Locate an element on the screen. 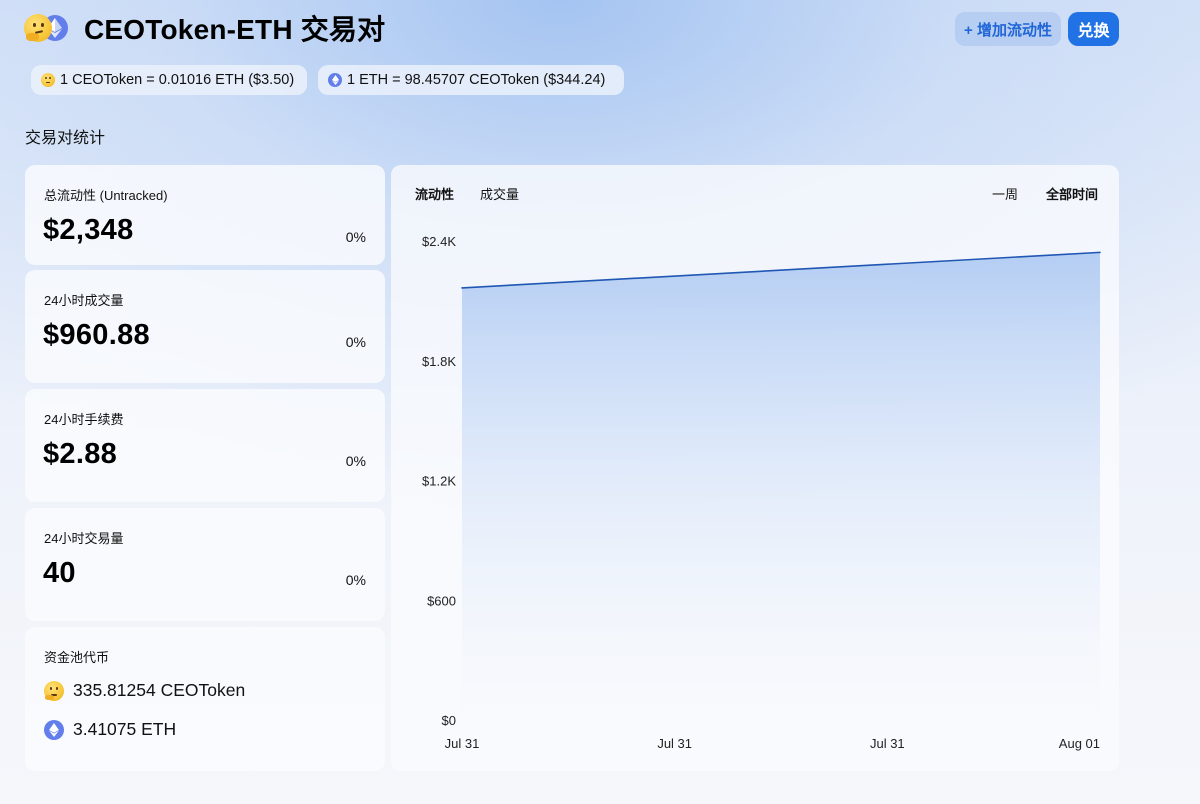  add-liquidity-button: + 增加流动性 is located at coordinates (1008, 29).